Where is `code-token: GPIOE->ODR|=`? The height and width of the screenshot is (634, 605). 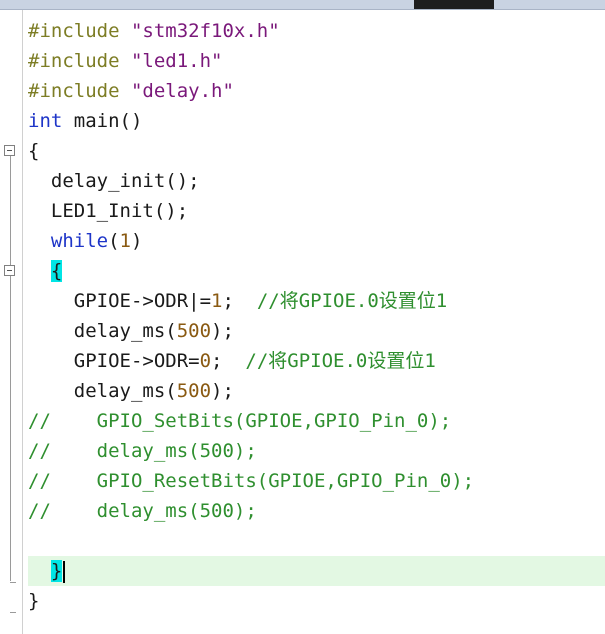
code-token: GPIOE->ODR|= is located at coordinates (120, 301).